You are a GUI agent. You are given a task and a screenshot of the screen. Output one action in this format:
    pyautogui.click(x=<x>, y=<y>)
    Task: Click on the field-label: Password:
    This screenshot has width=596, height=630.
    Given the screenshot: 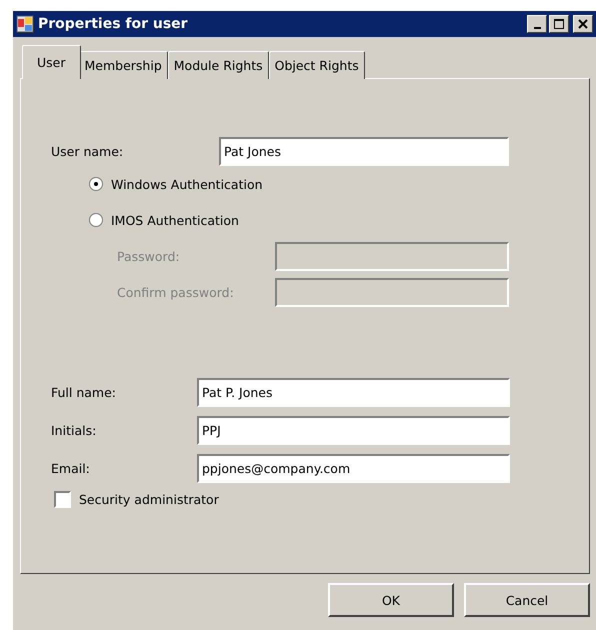 What is the action you would take?
    pyautogui.click(x=149, y=256)
    